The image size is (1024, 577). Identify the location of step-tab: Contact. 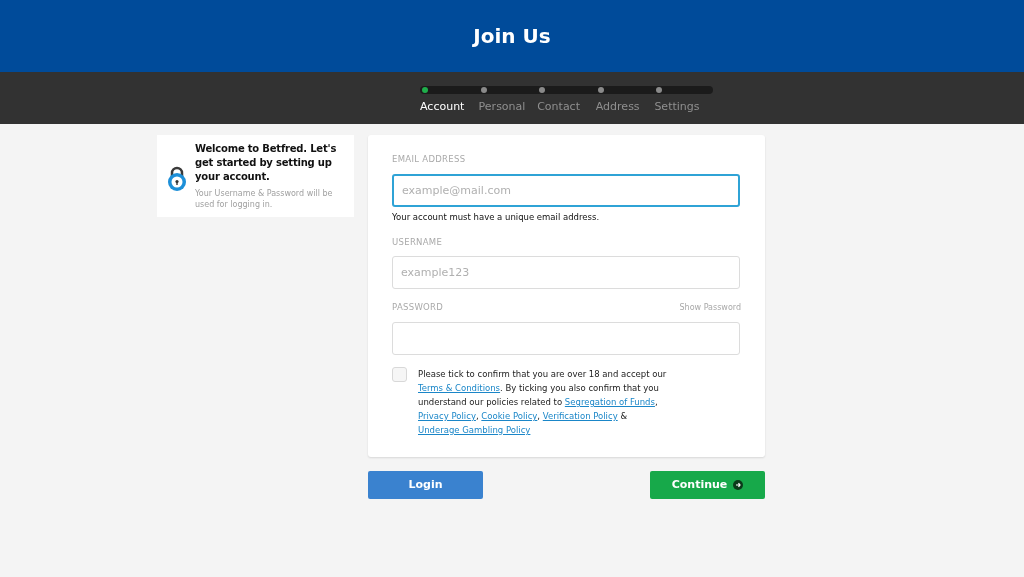
(558, 107).